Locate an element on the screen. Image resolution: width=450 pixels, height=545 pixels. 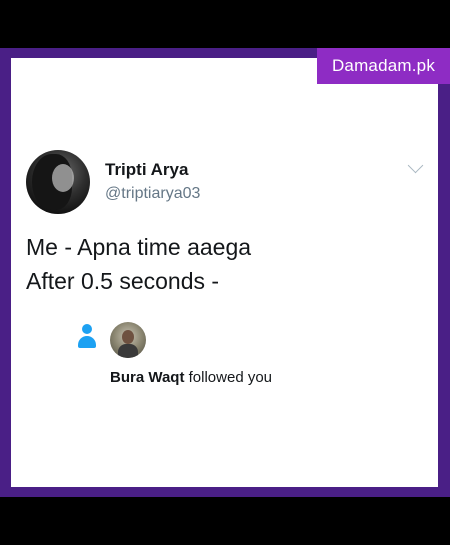
follow-notification: Bura Waqt followed you is located at coordinates (191, 377).